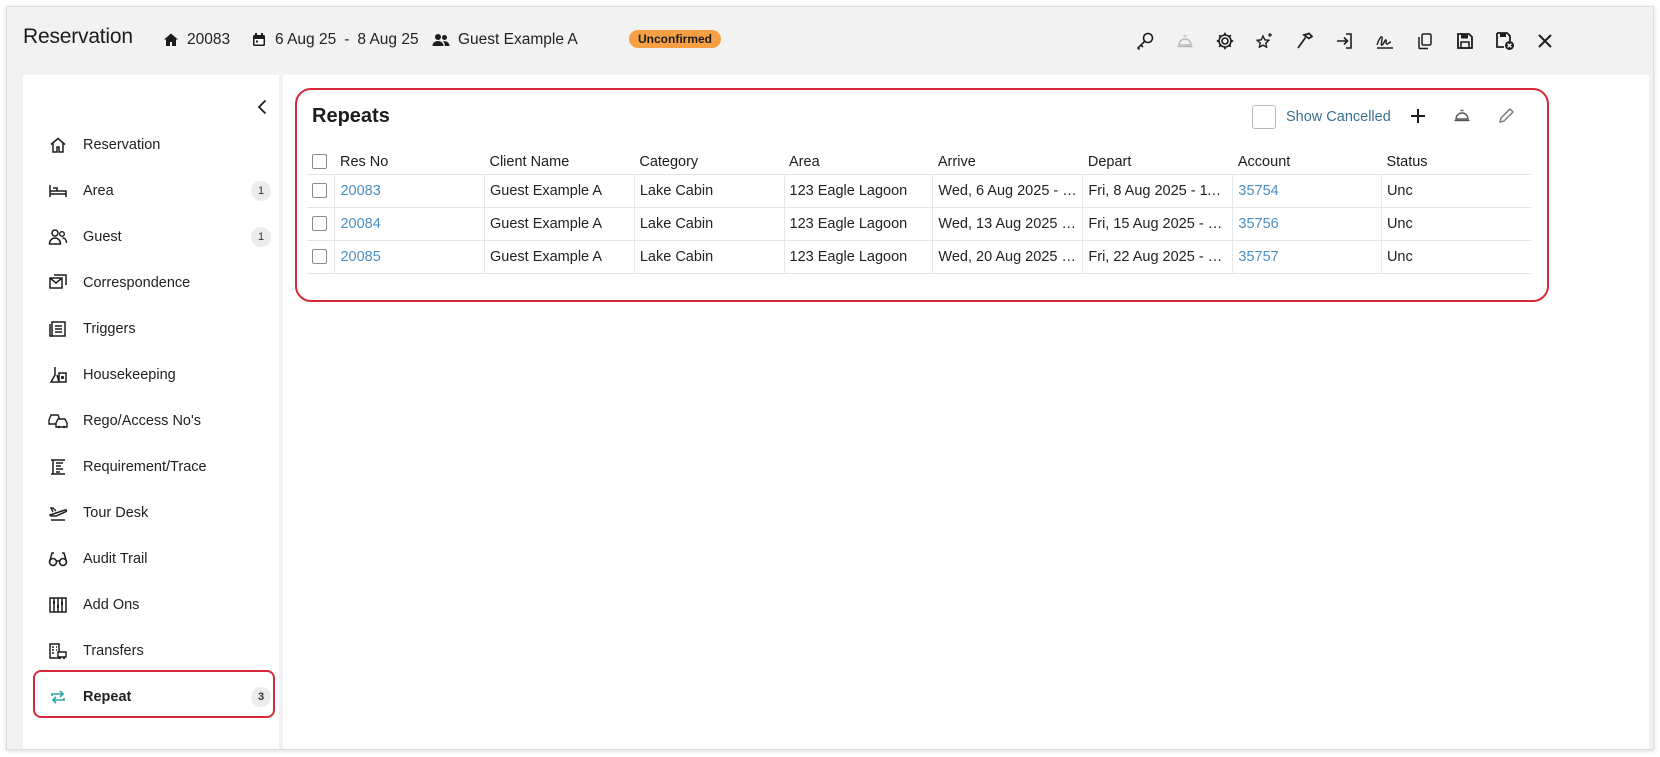 The image size is (1660, 757). What do you see at coordinates (360, 257) in the screenshot?
I see `res-no-link: 20085` at bounding box center [360, 257].